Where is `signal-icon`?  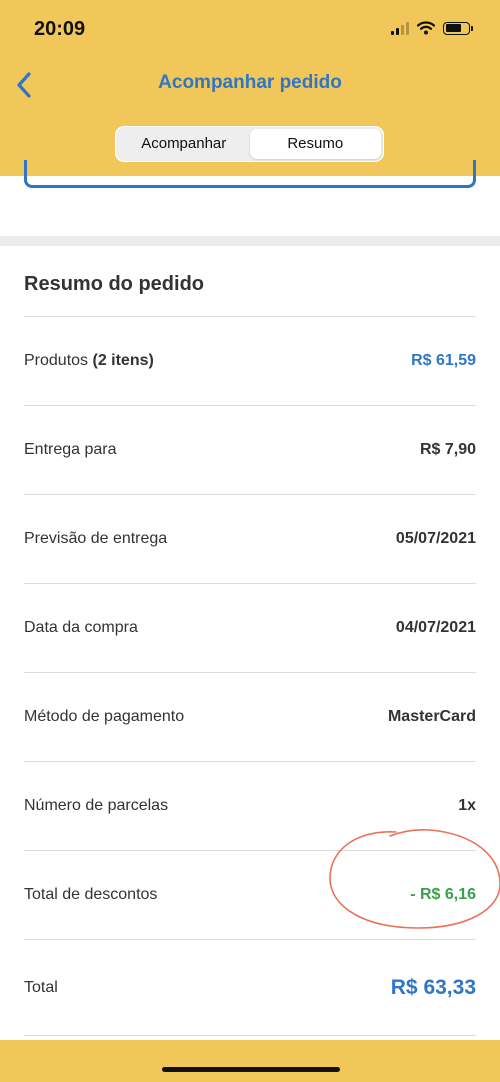 signal-icon is located at coordinates (400, 28).